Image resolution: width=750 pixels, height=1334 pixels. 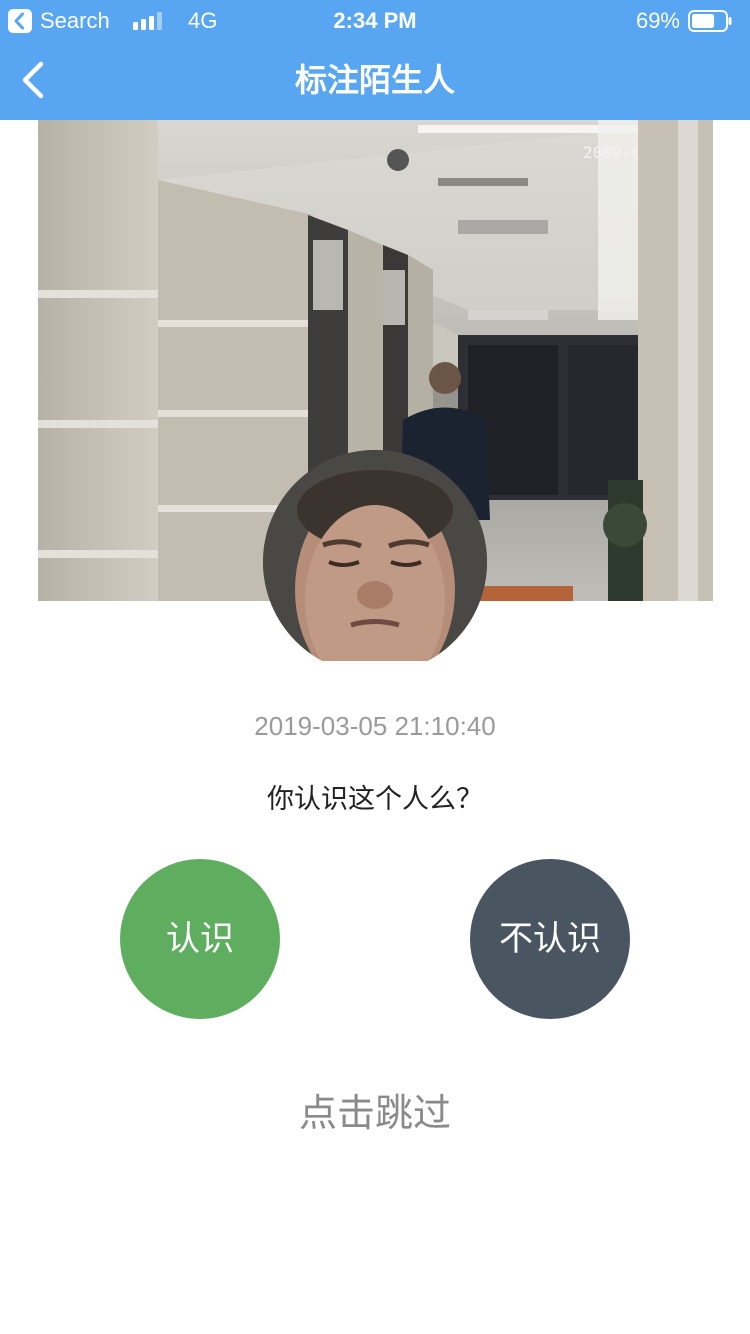 I want to click on header: Search 4G 2:34 PM 69% 标注陌生人, so click(x=375, y=60).